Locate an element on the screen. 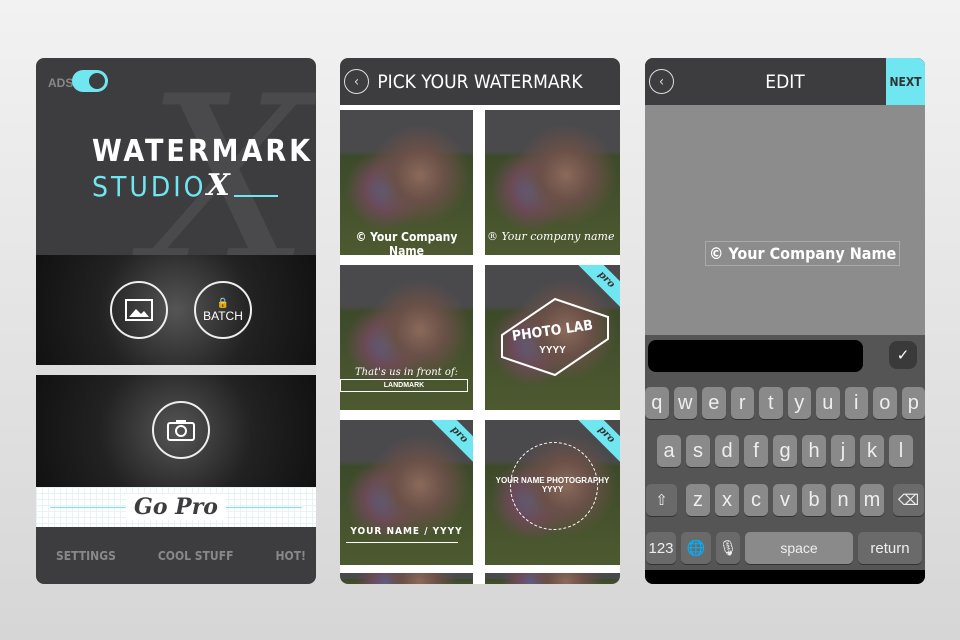 Image resolution: width=960 pixels, height=640 pixels. space-key: space is located at coordinates (799, 548).